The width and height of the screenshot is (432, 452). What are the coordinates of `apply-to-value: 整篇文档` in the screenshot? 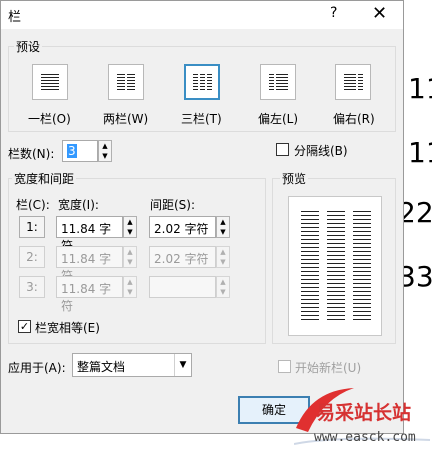 It's located at (101, 367).